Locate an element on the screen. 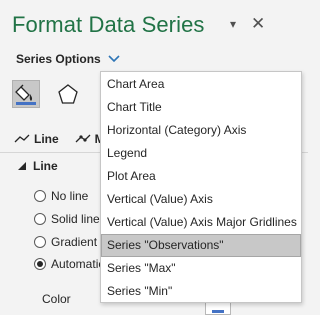 Image resolution: width=320 pixels, height=315 pixels. menu-item-vertical-axis: Vertical (Value) Axis is located at coordinates (201, 199).